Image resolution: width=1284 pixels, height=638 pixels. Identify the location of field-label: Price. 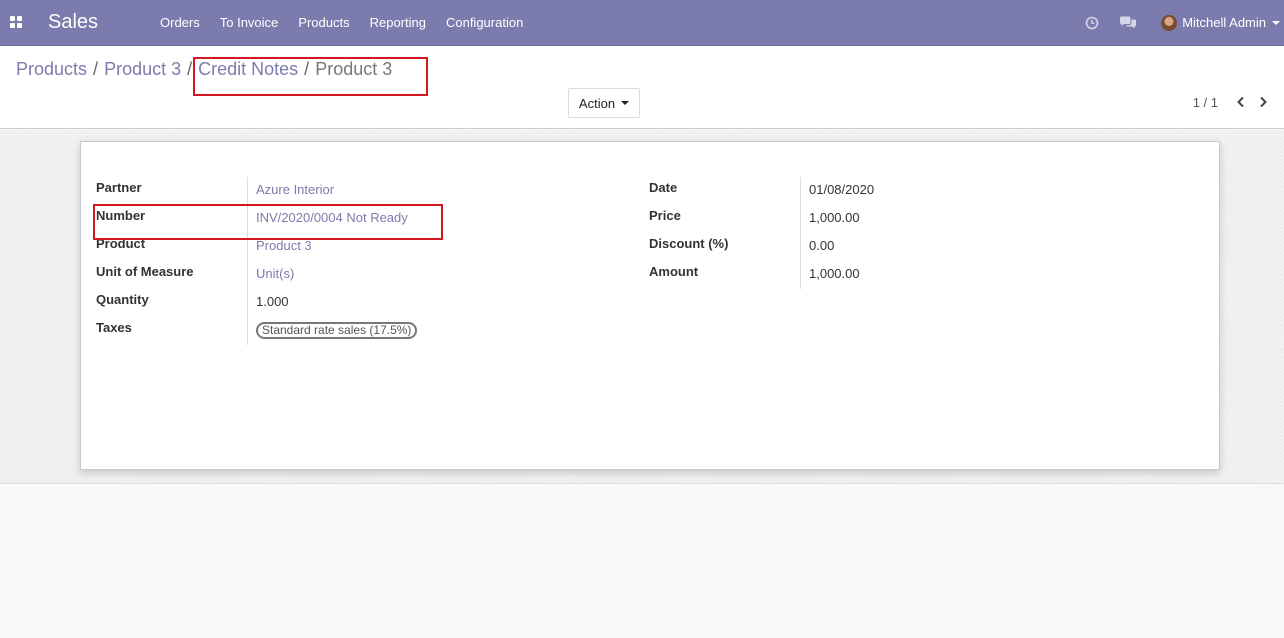
(665, 215).